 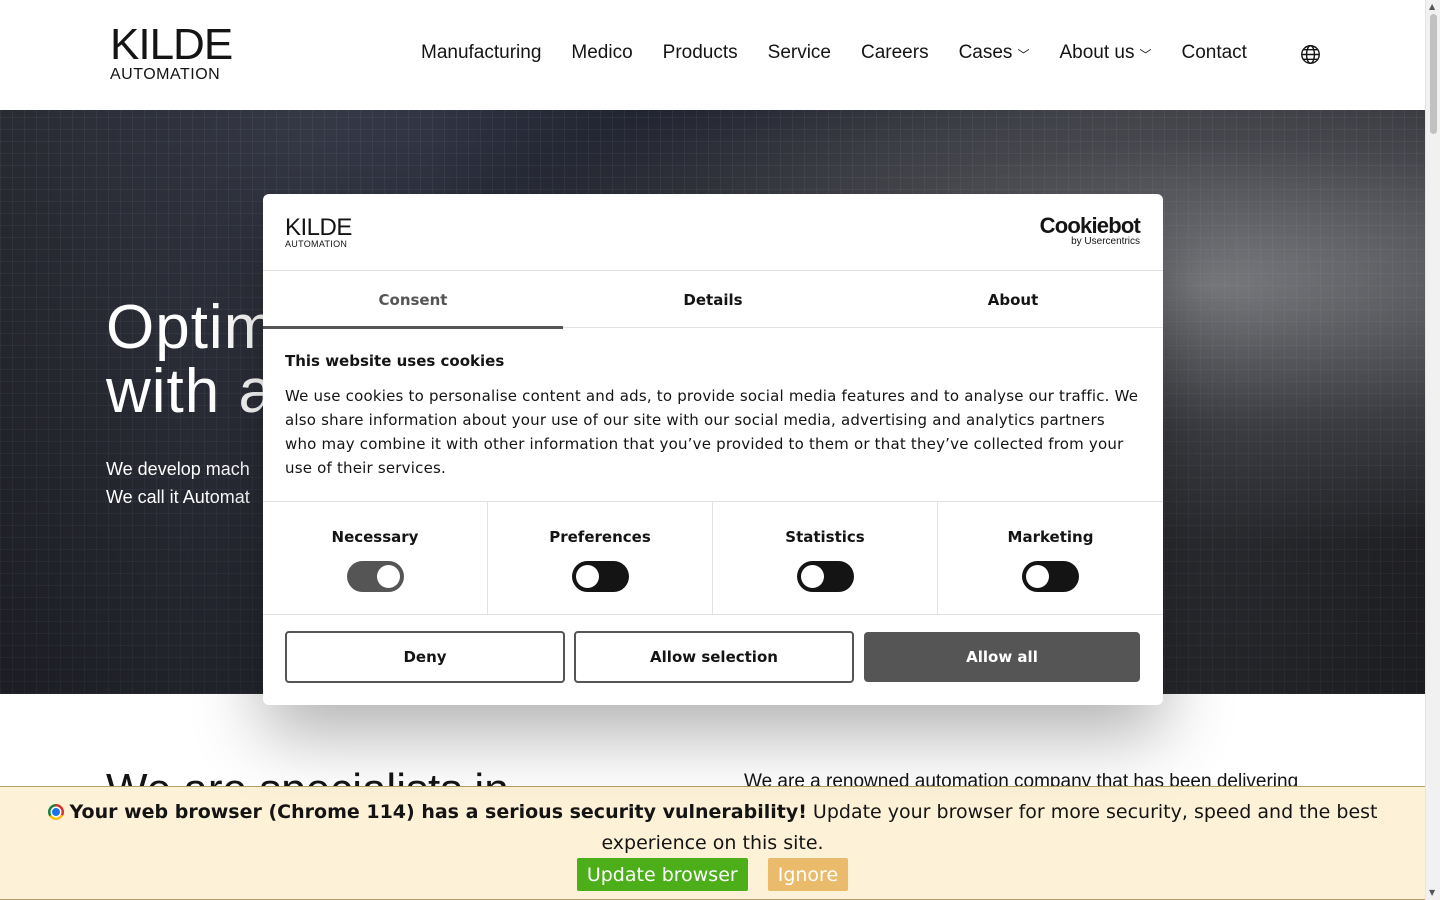 I want to click on nav-item-medico: Medico, so click(x=601, y=53).